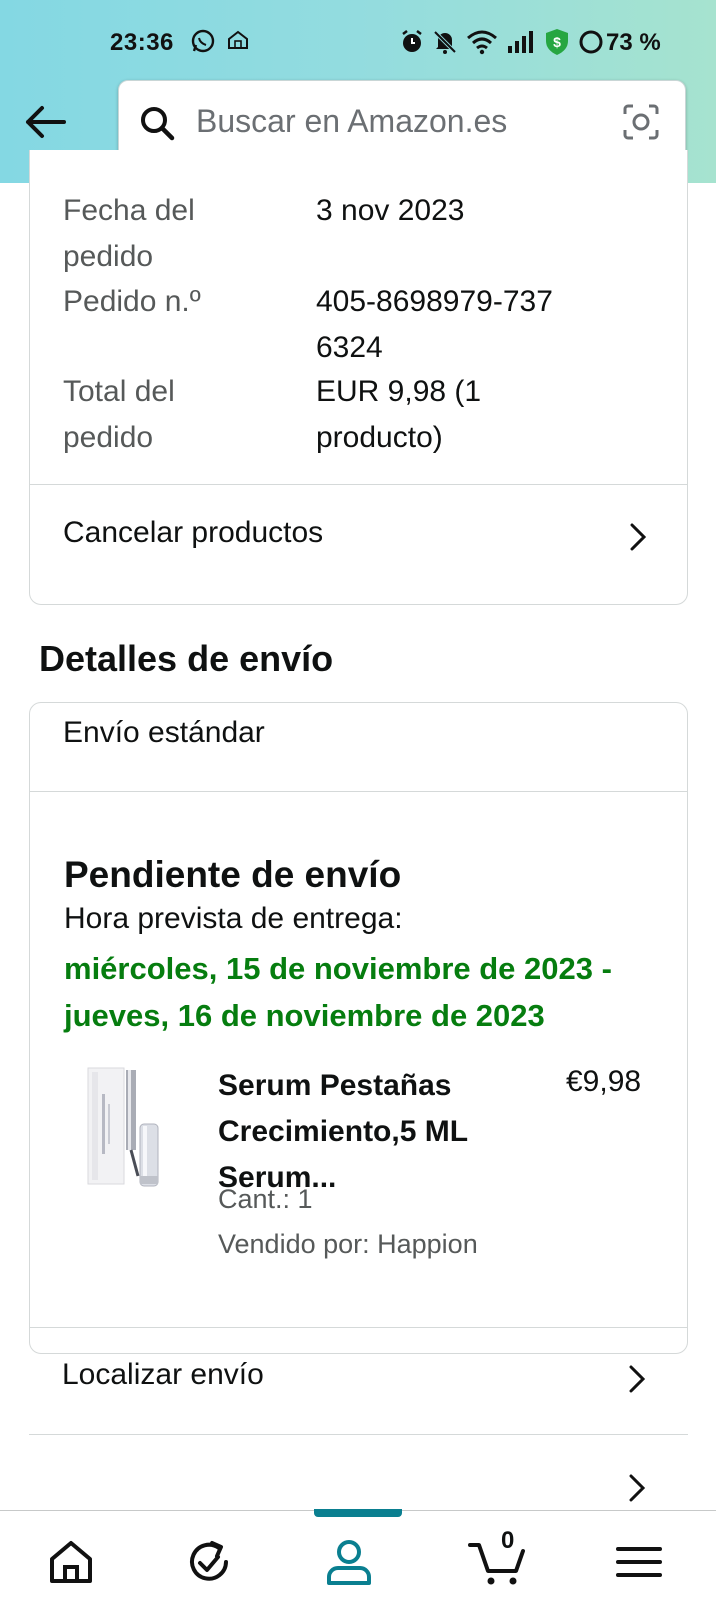 The image size is (716, 1600). Describe the element at coordinates (348, 1244) in the screenshot. I see `product-seller: Vendido por: Happion` at that location.